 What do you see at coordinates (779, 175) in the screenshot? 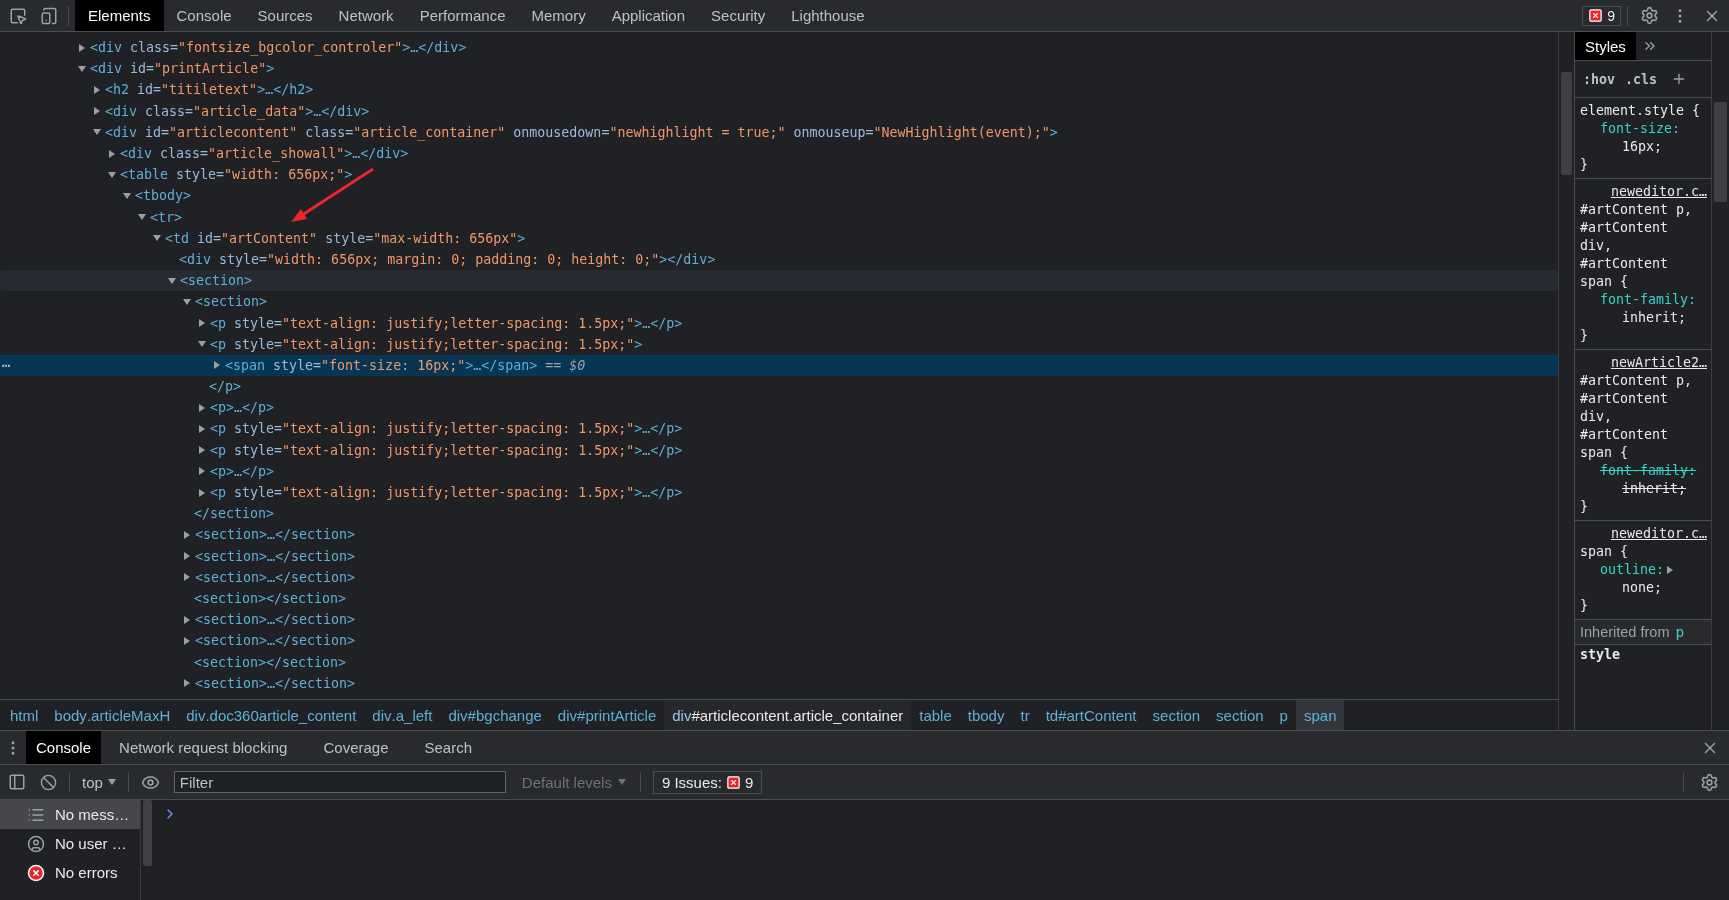
I see `dom-tree-row: <table style="width: 656px;">` at bounding box center [779, 175].